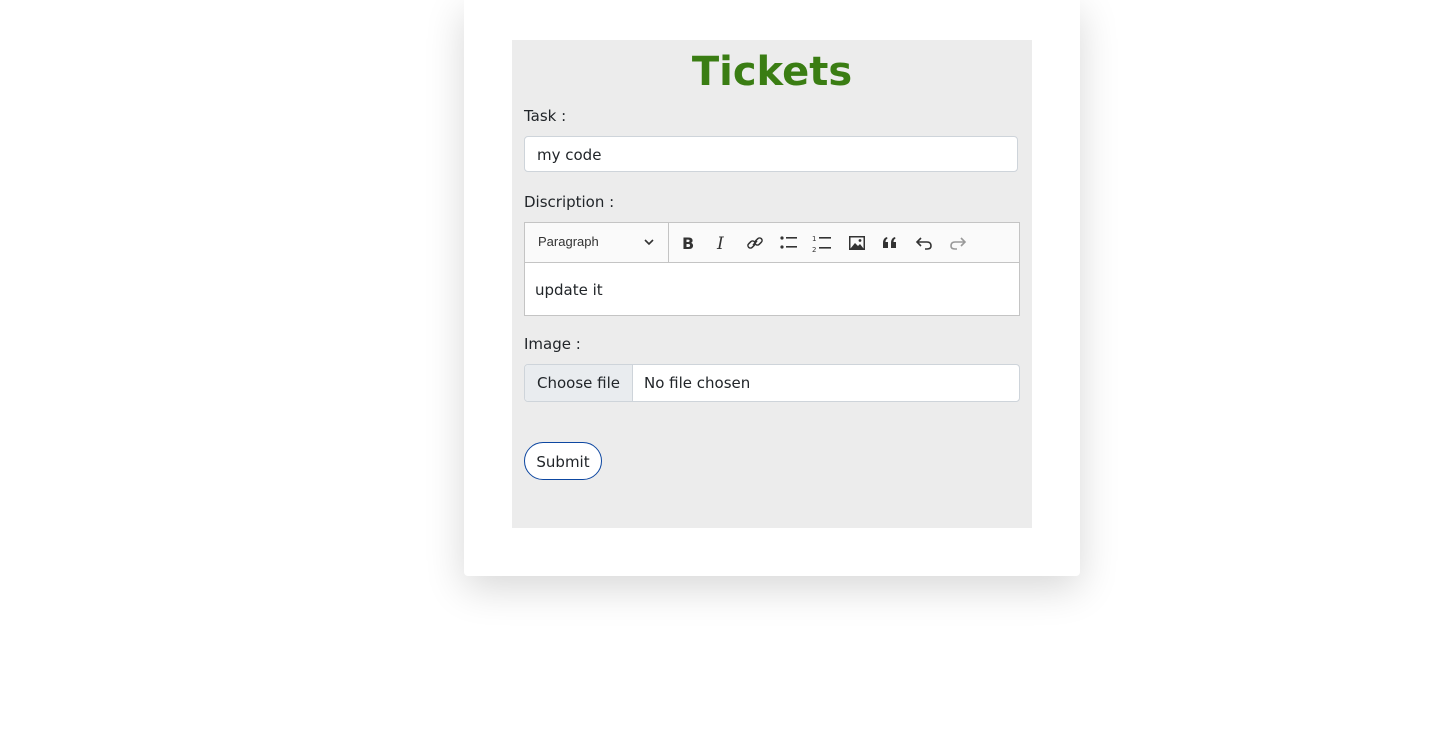  Describe the element at coordinates (814, 239) in the screenshot. I see `svg-text: 1` at that location.